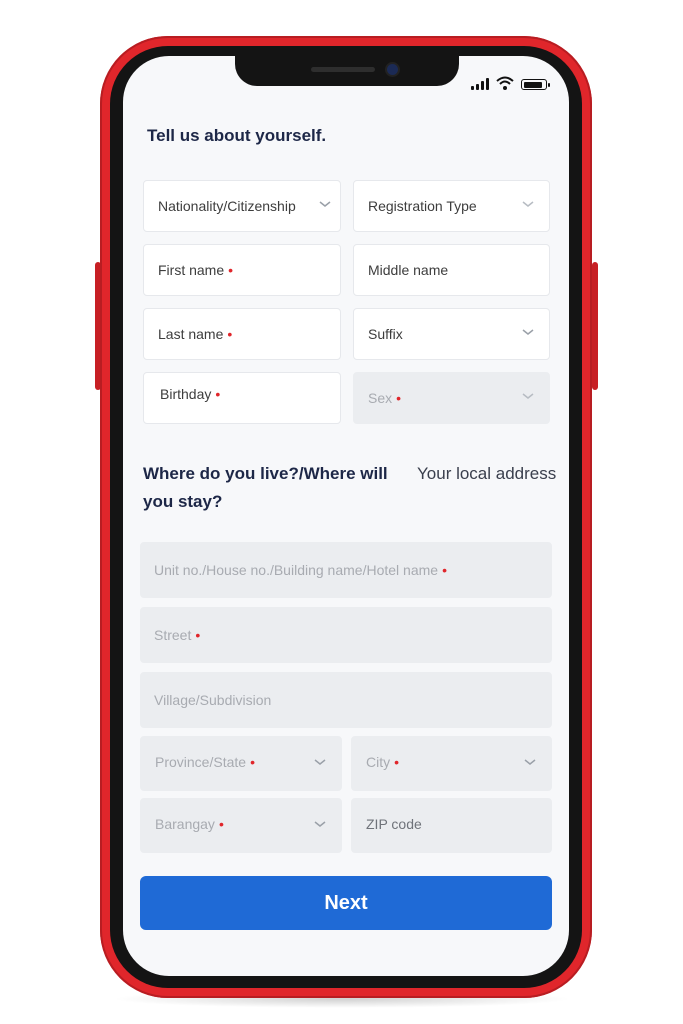  Describe the element at coordinates (380, 398) in the screenshot. I see `sex-label: Sex` at that location.